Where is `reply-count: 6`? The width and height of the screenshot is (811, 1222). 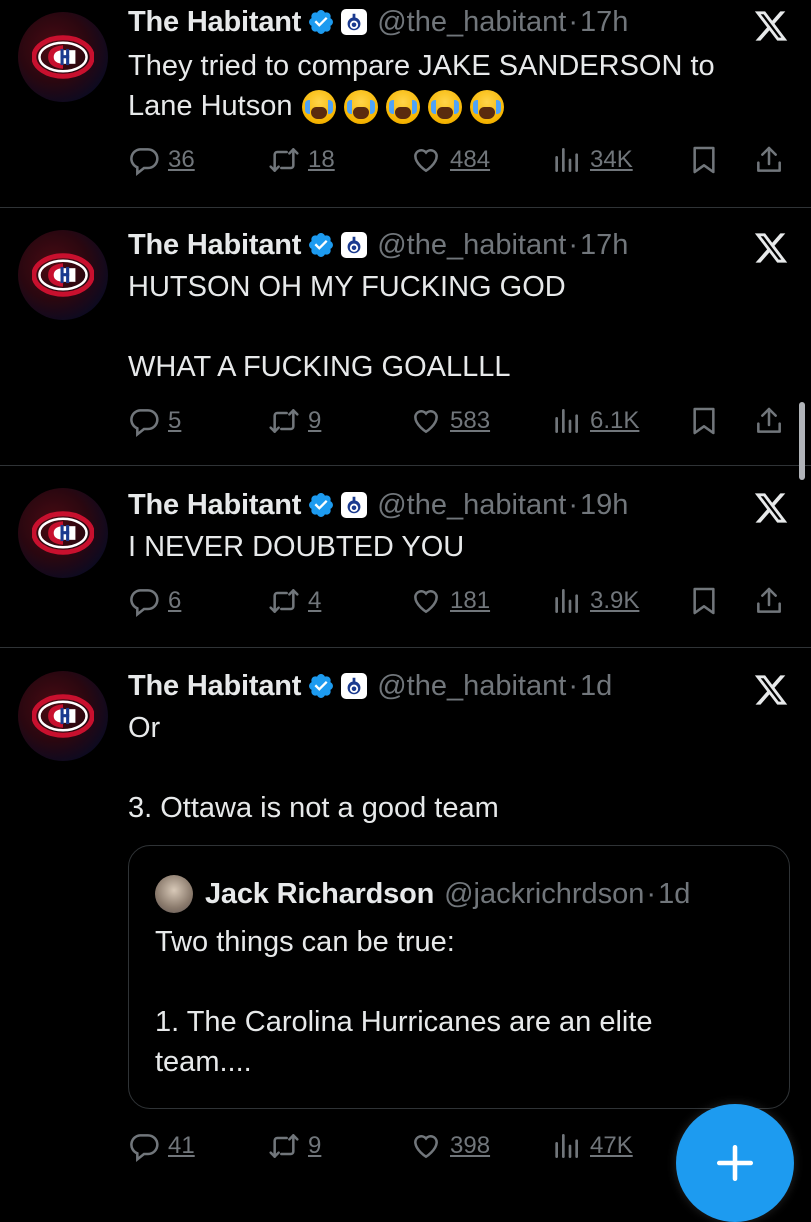 reply-count: 6 is located at coordinates (175, 600).